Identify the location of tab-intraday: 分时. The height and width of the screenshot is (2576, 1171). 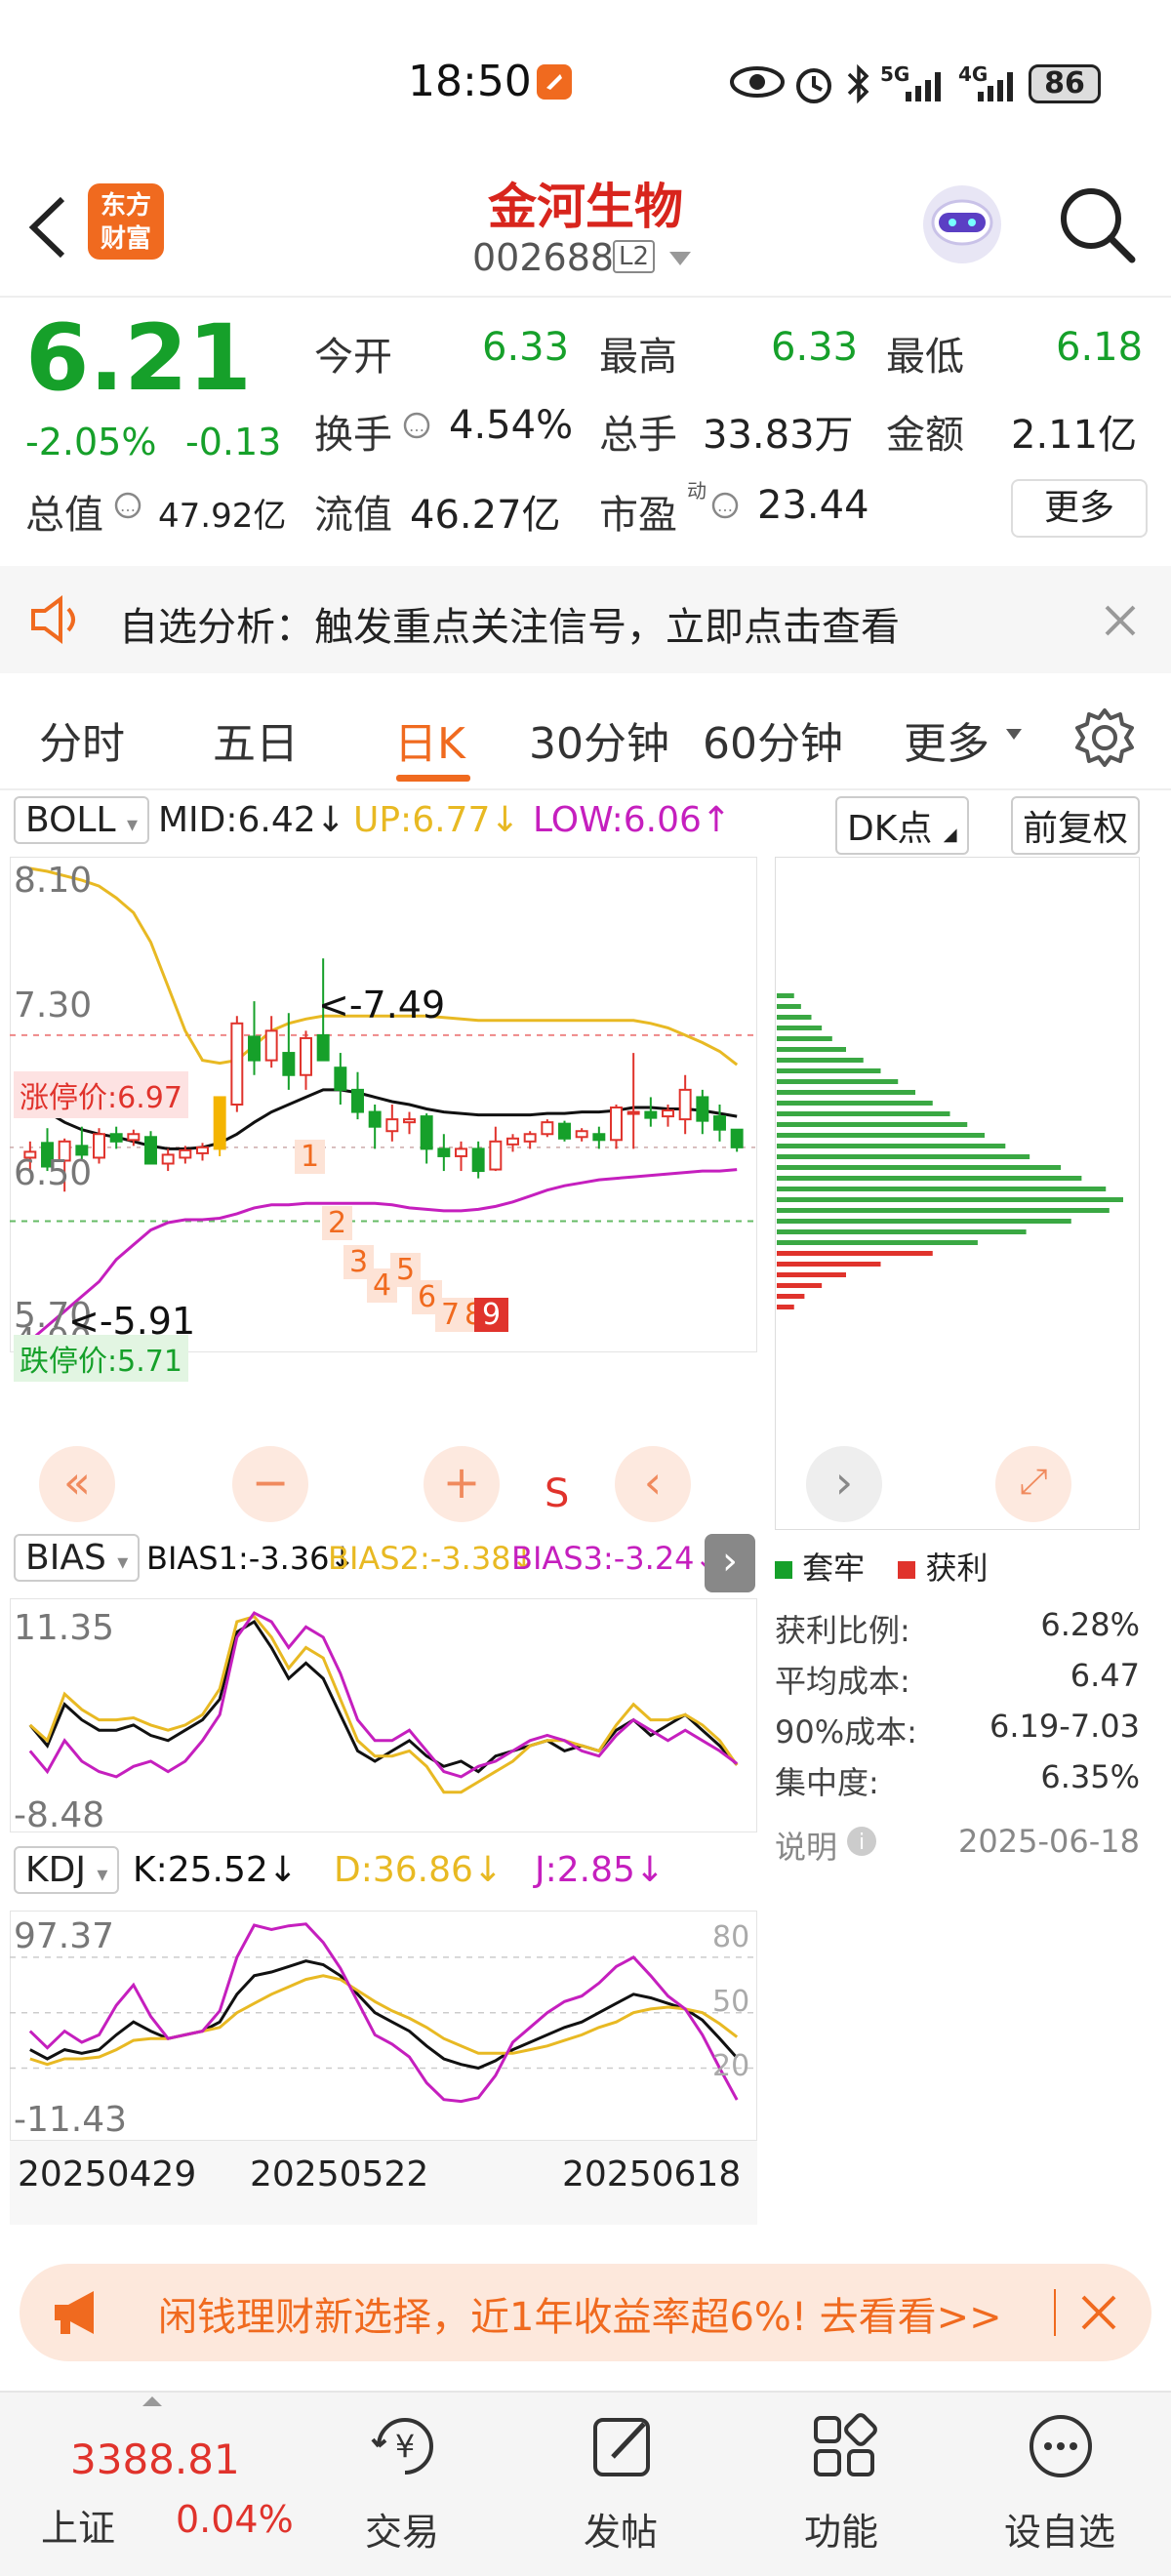
(82, 739).